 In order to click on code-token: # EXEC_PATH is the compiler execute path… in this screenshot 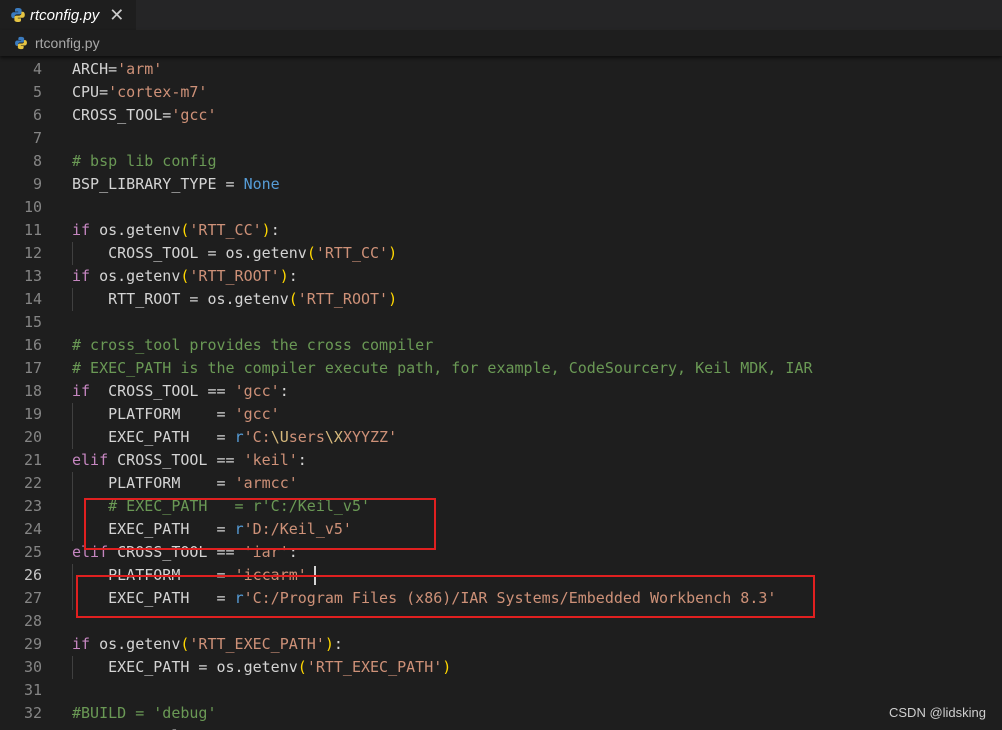, I will do `click(442, 368)`.